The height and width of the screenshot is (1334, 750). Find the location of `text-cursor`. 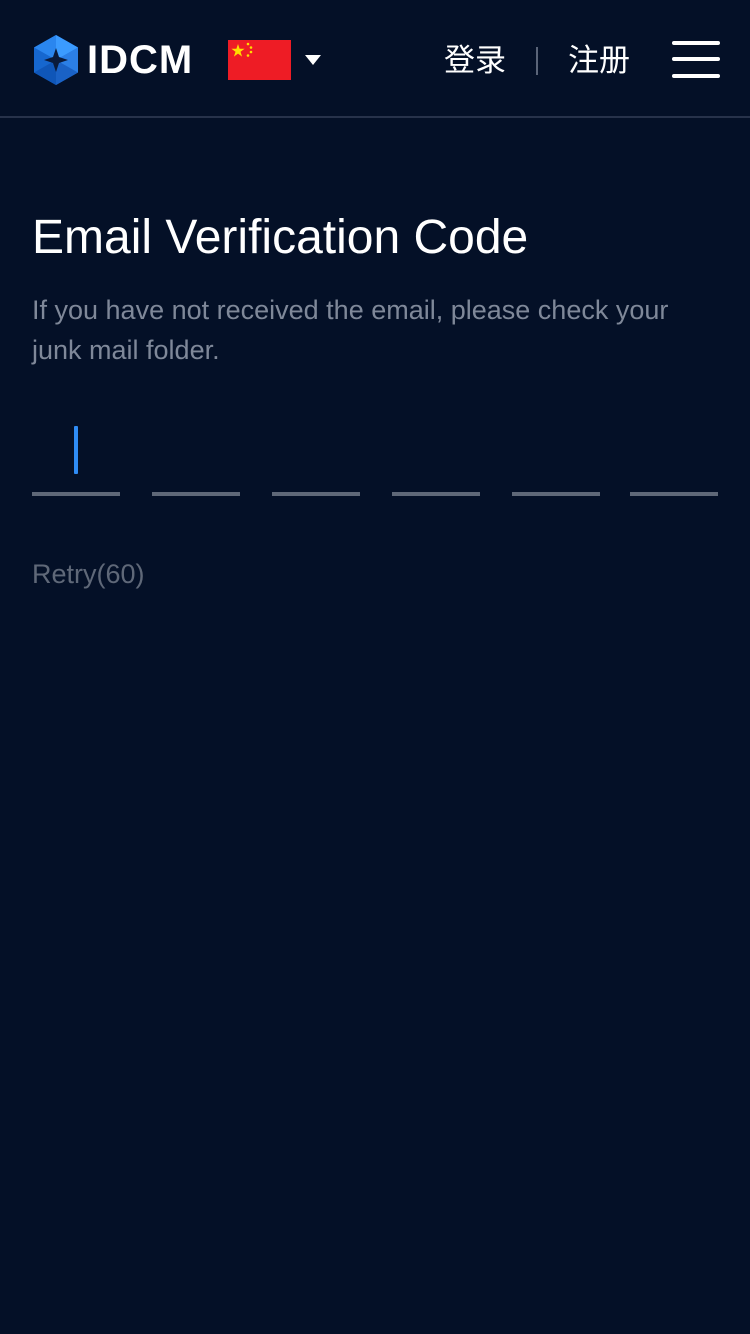

text-cursor is located at coordinates (76, 450).